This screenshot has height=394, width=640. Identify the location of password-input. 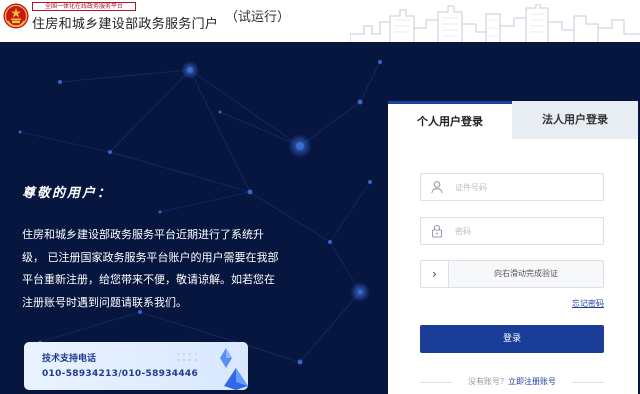
(527, 231).